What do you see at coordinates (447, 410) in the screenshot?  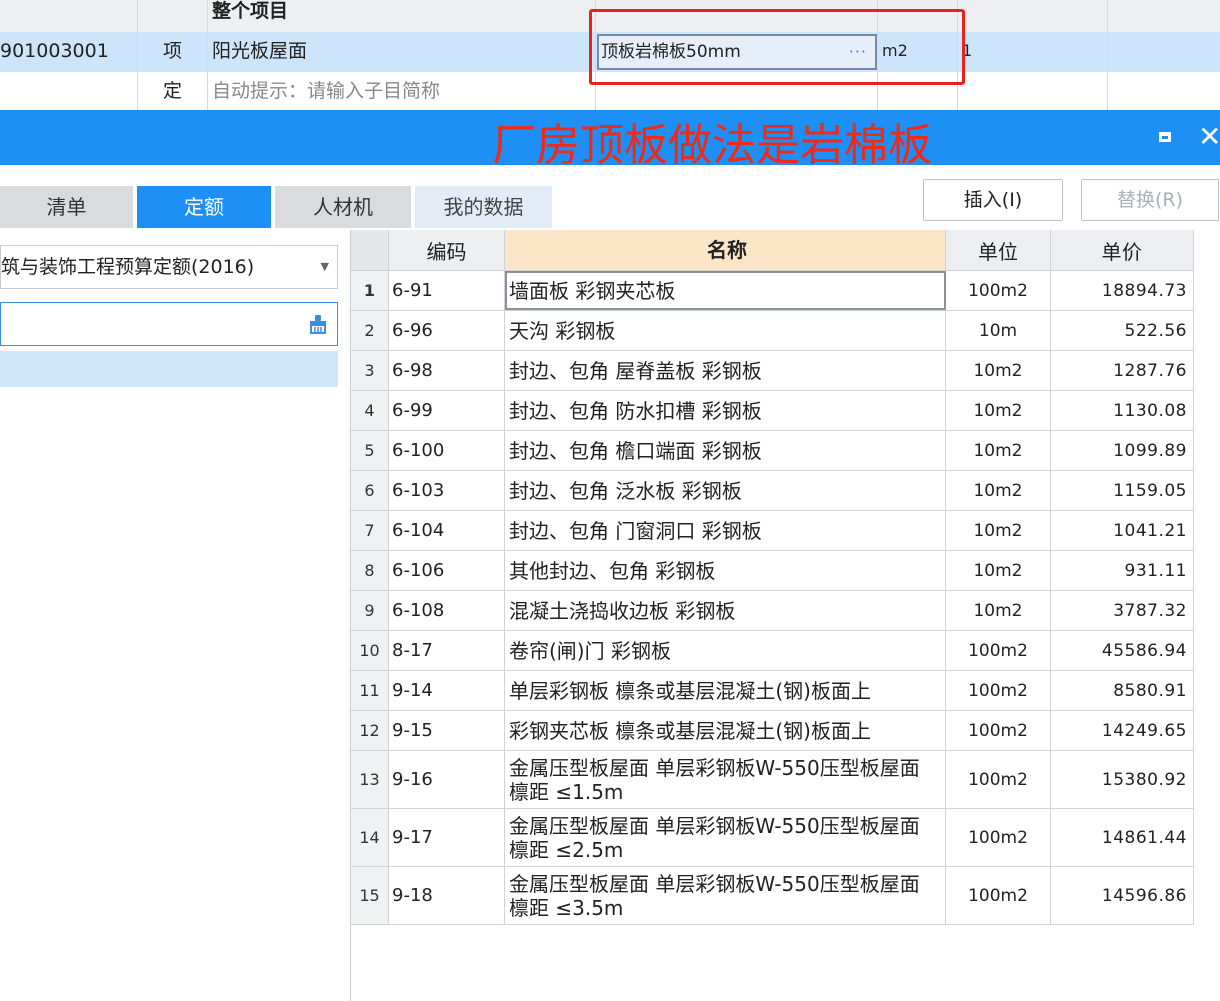 I see `row-code: 6-99` at bounding box center [447, 410].